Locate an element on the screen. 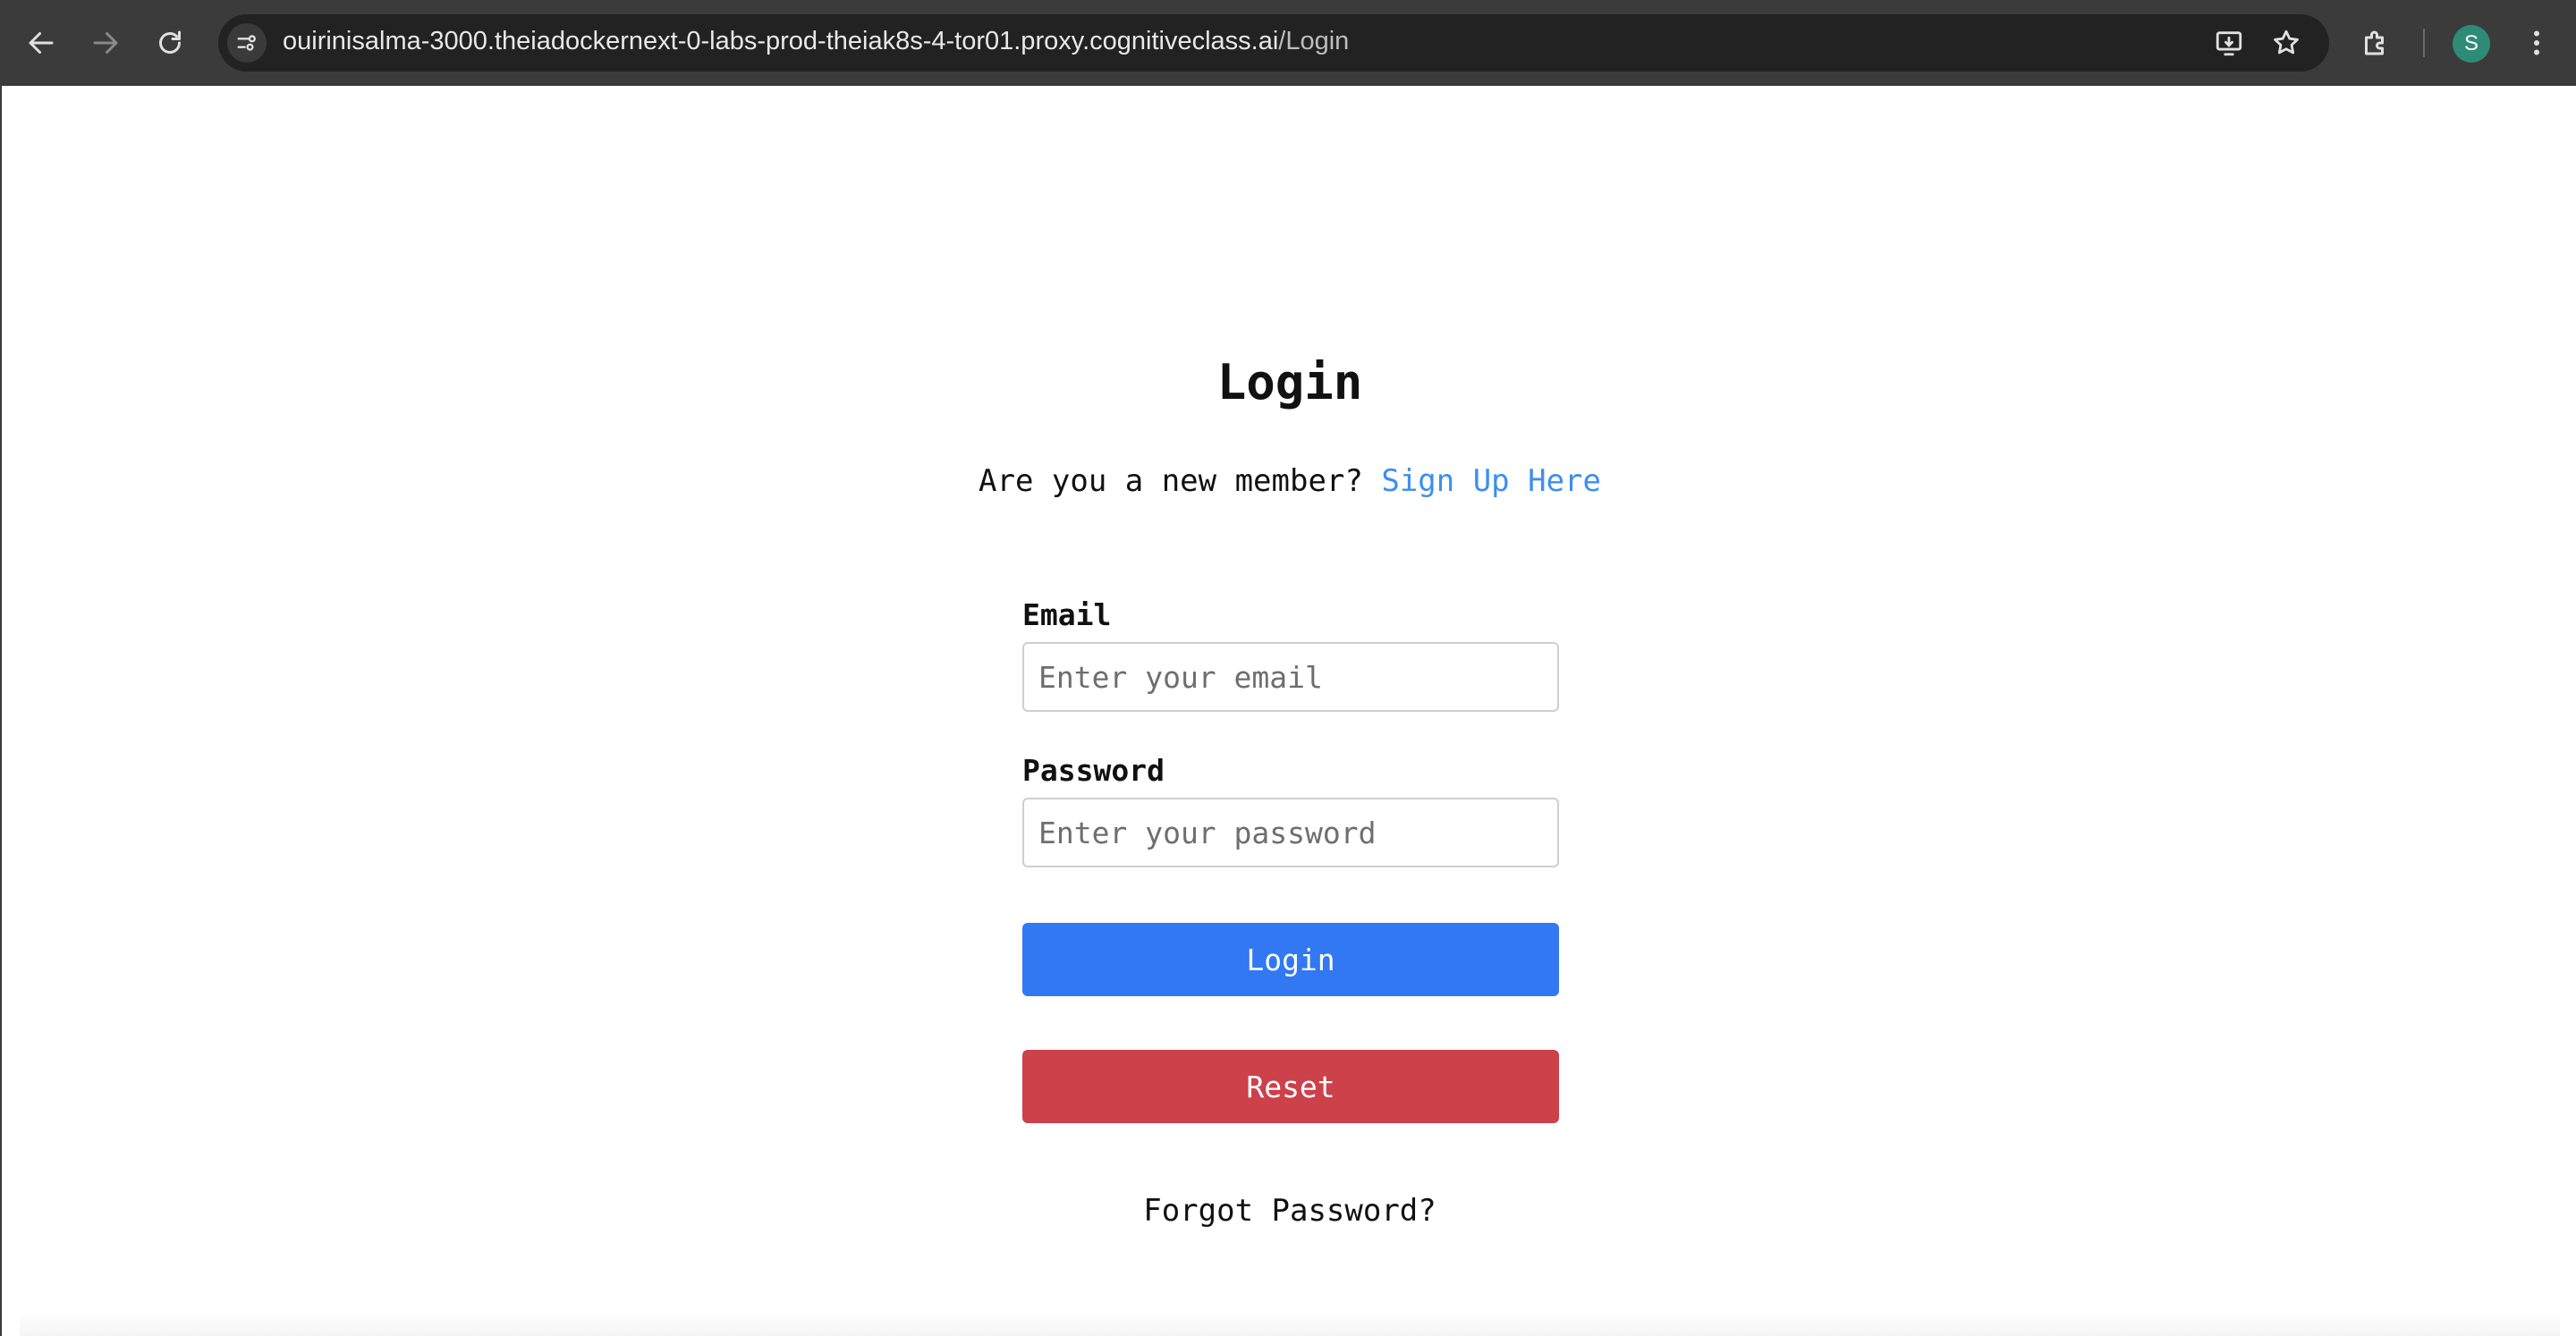  login-form: Email Password Login Reset is located at coordinates (1290, 859).